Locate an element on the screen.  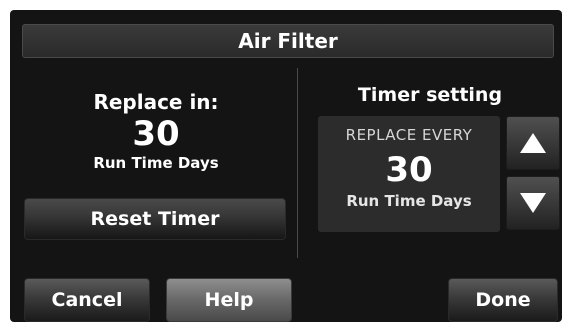
replace-in-unit: Run Time Days is located at coordinates (156, 163).